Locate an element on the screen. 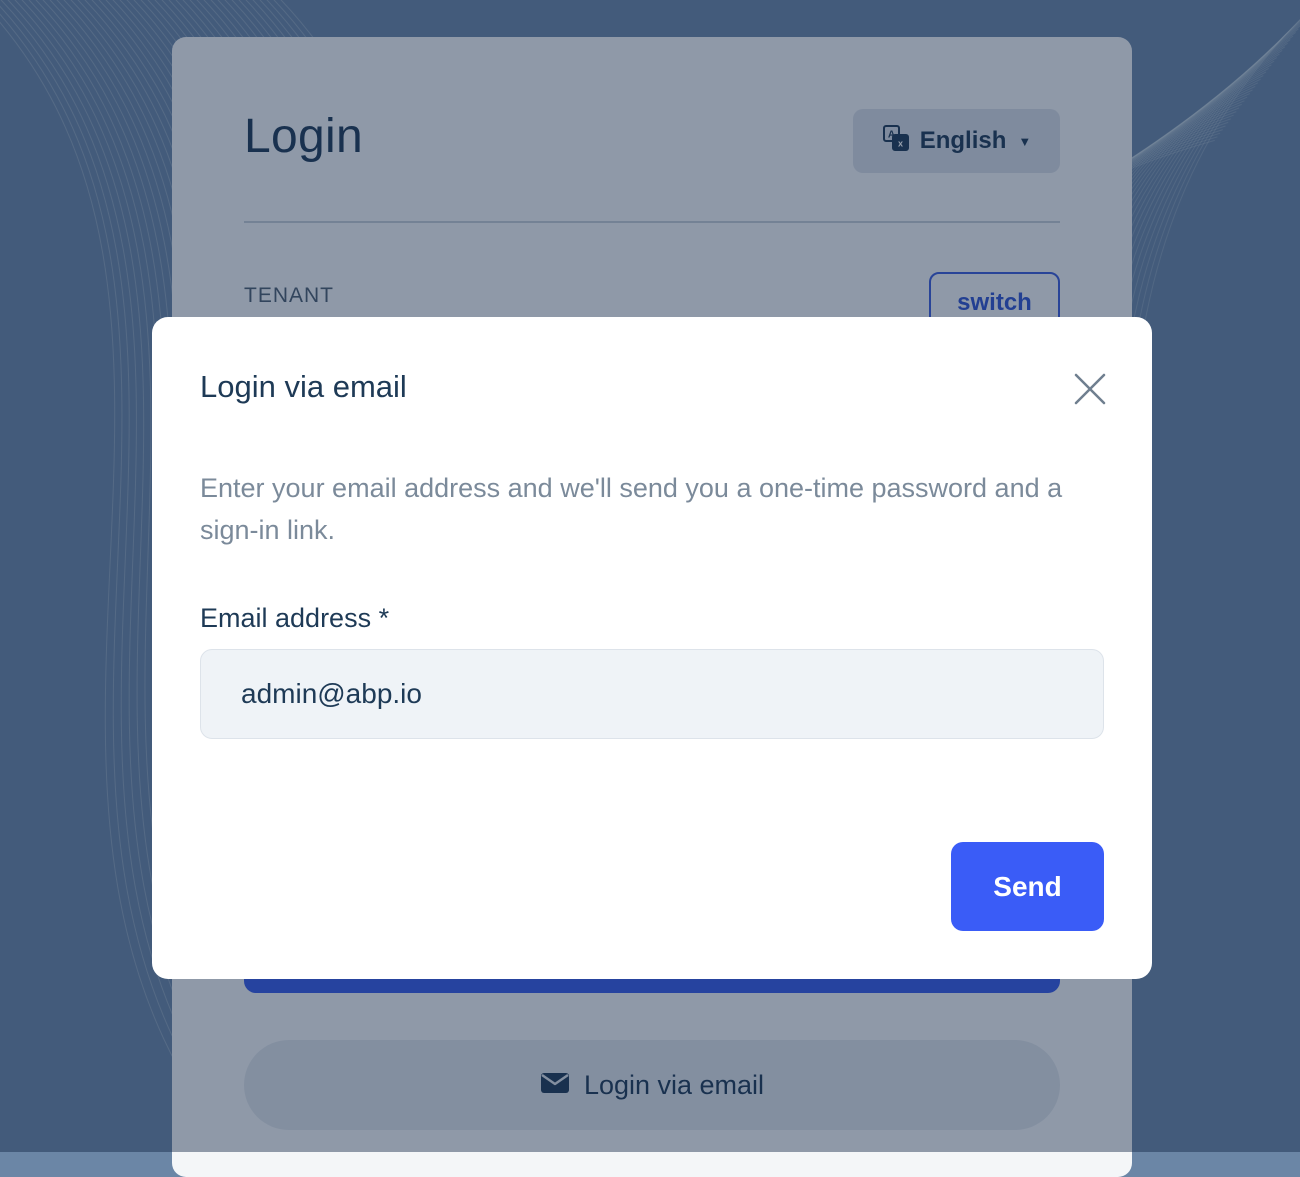 The width and height of the screenshot is (1300, 1177). email-input is located at coordinates (652, 694).